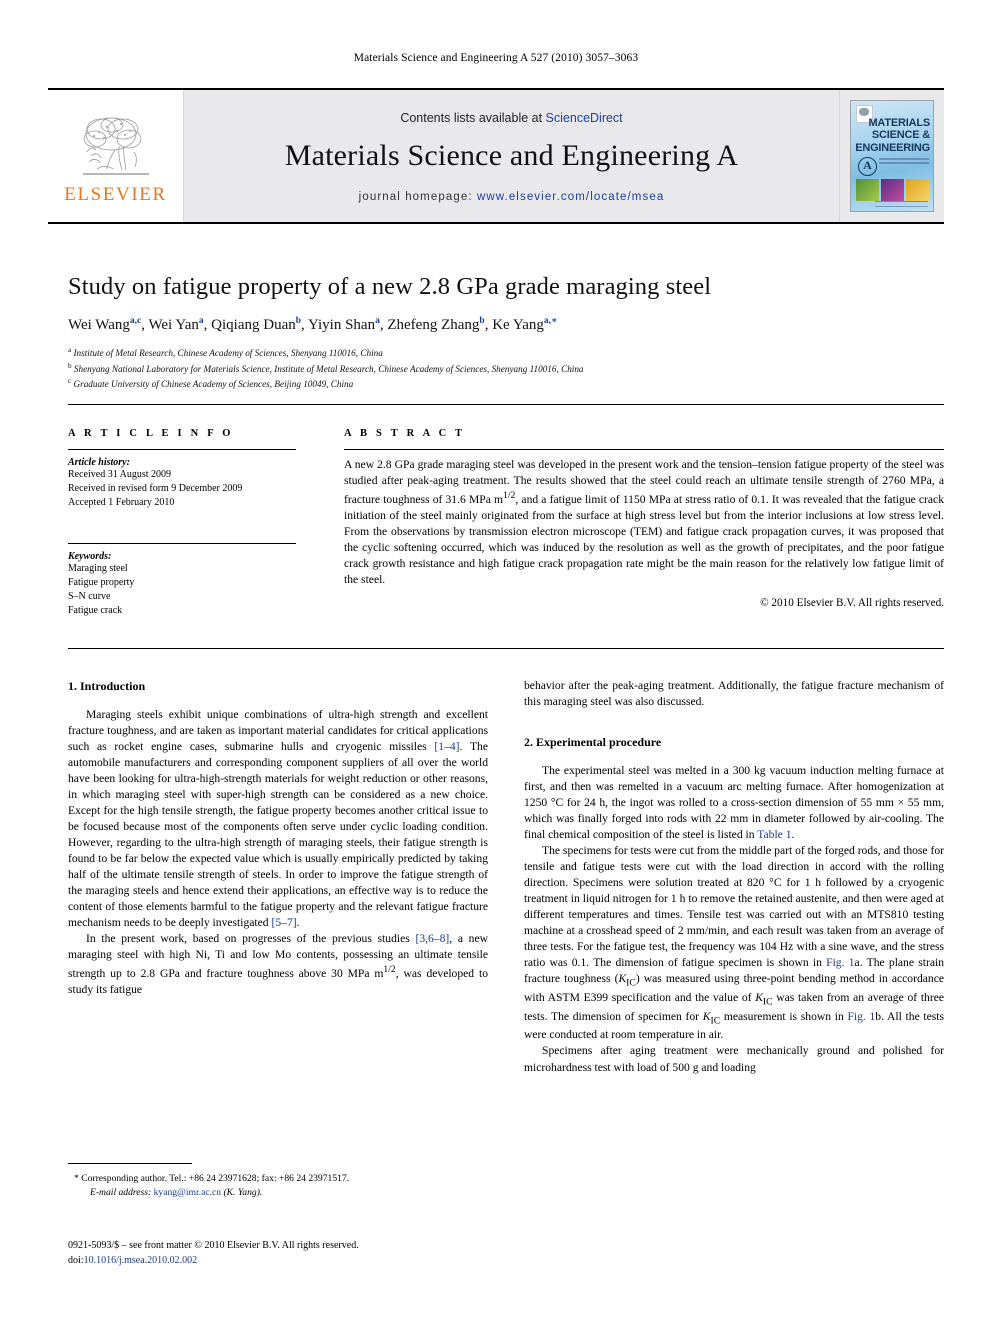 This screenshot has height=1323, width=992. I want to click on cover-micrograph-strip, so click(892, 190).